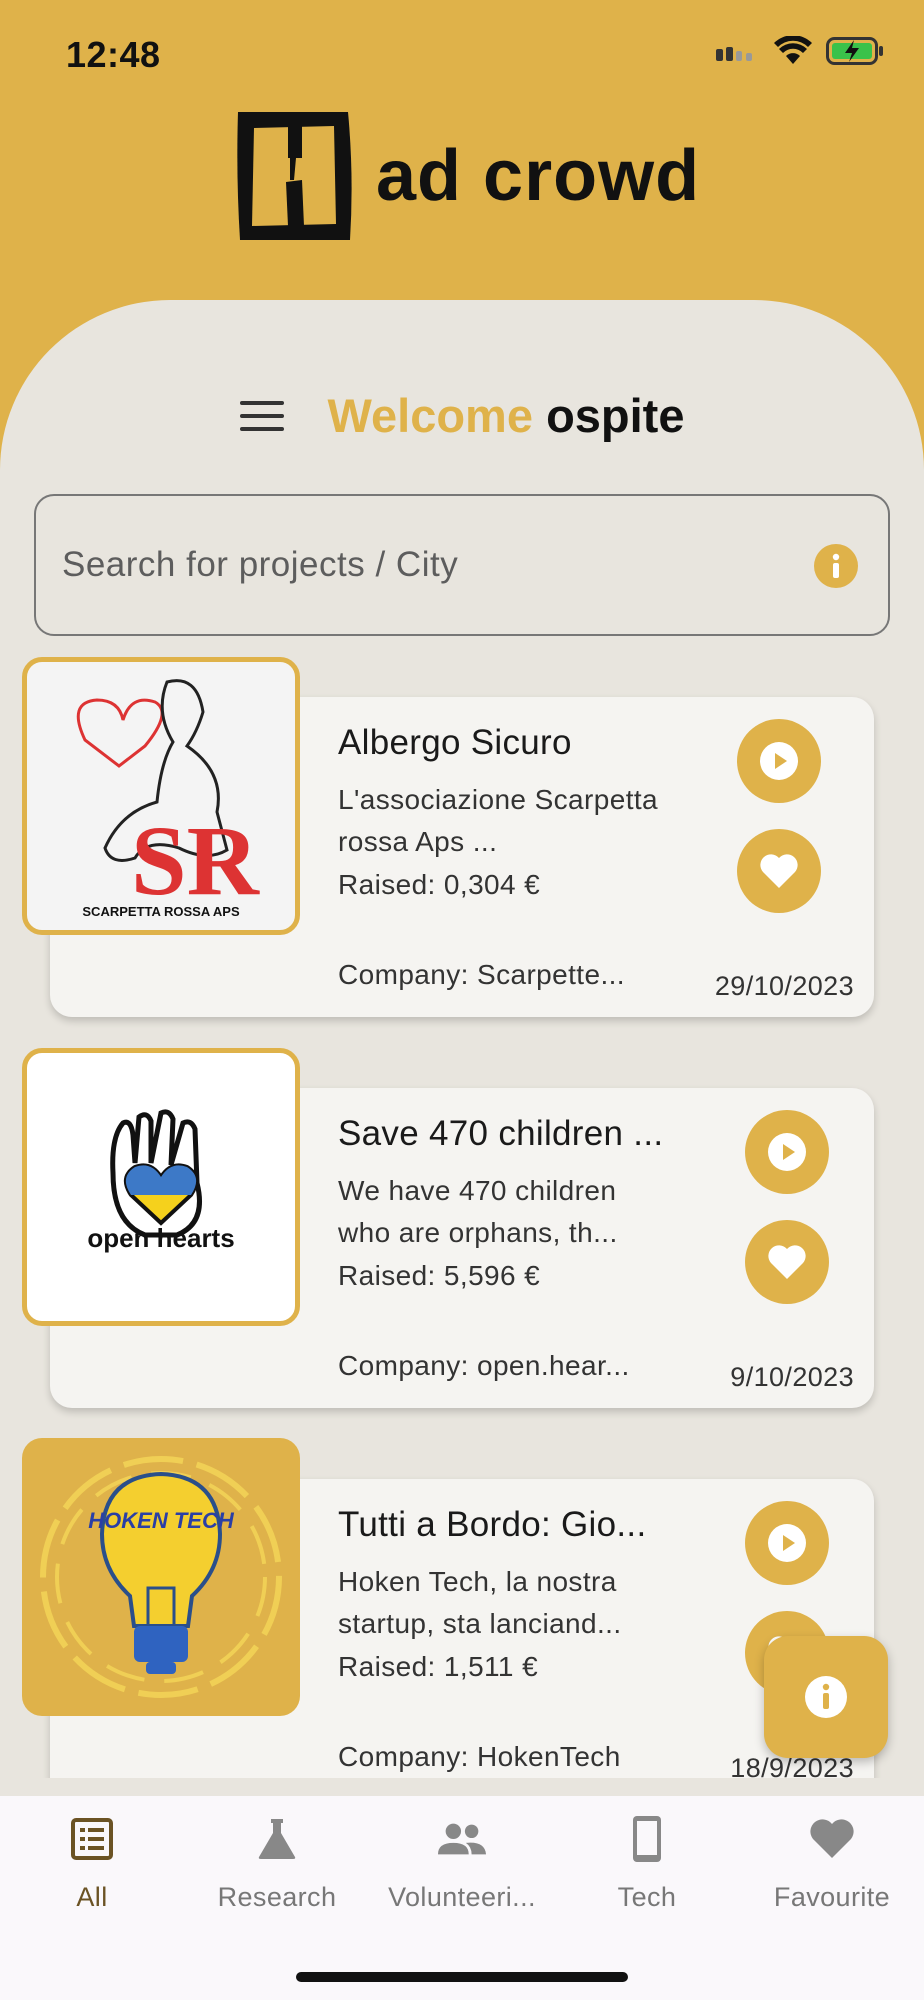  Describe the element at coordinates (92, 1897) in the screenshot. I see `nav-label-all: All` at that location.